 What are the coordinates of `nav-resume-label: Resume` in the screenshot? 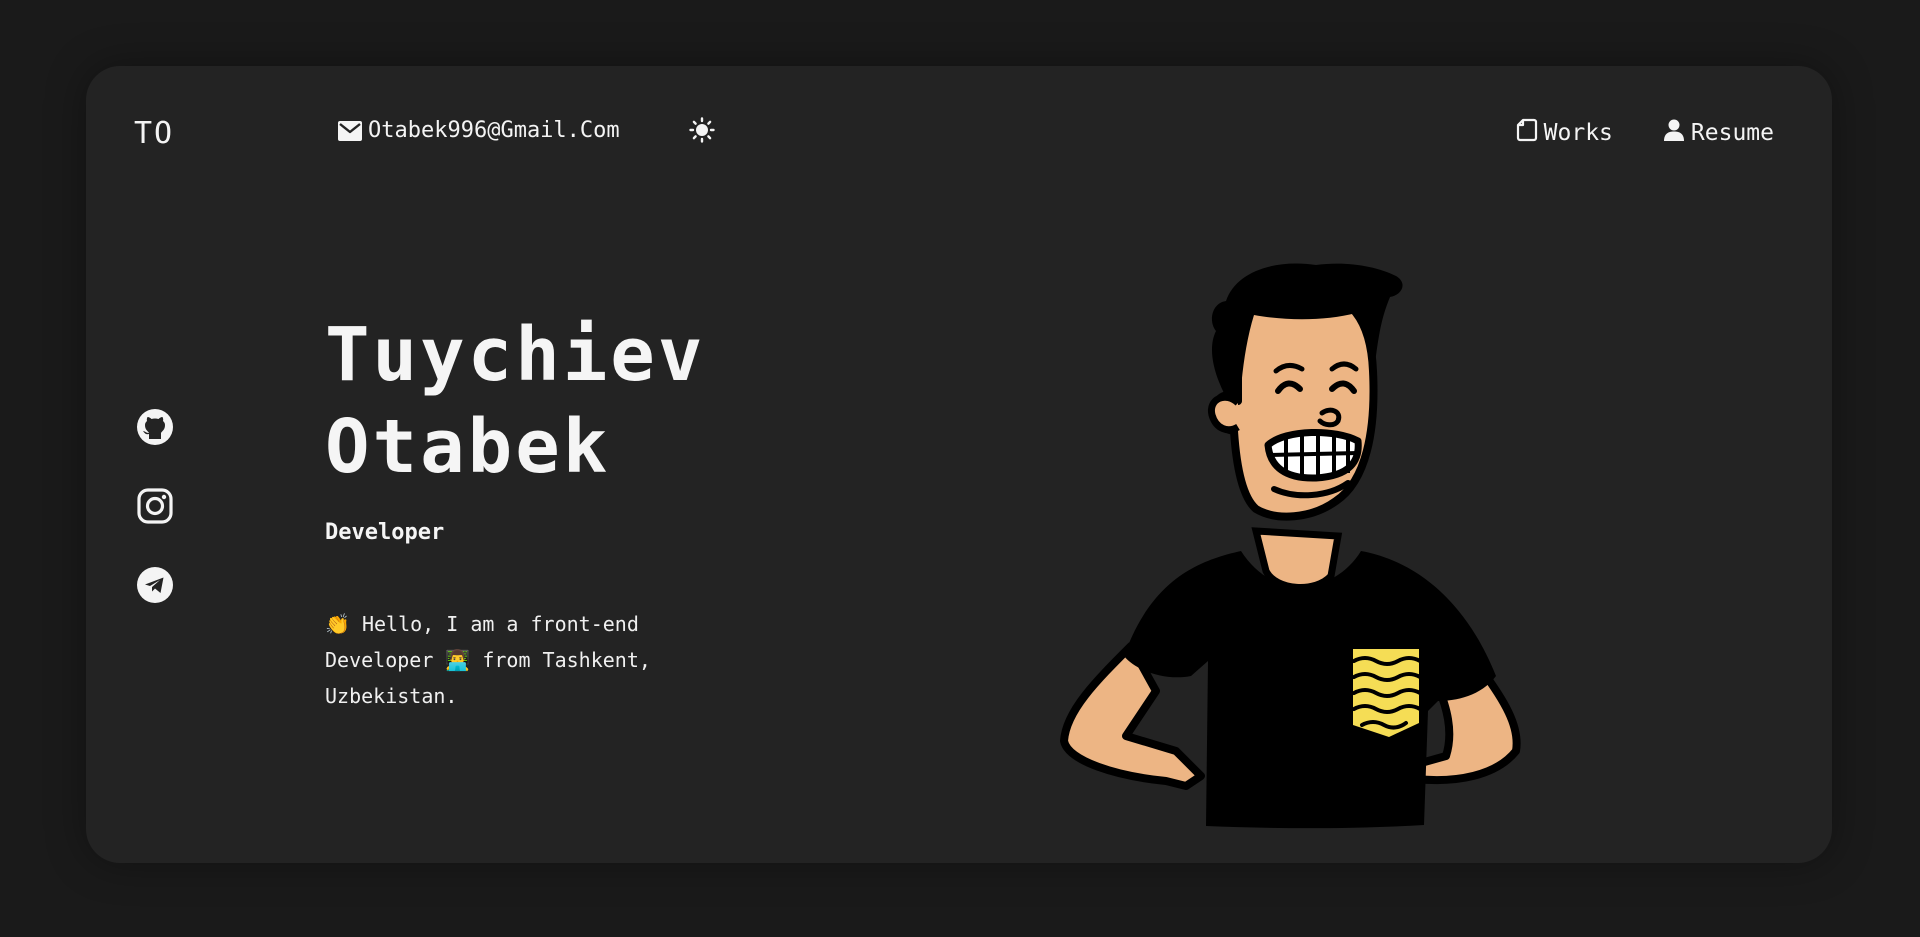 It's located at (1732, 133).